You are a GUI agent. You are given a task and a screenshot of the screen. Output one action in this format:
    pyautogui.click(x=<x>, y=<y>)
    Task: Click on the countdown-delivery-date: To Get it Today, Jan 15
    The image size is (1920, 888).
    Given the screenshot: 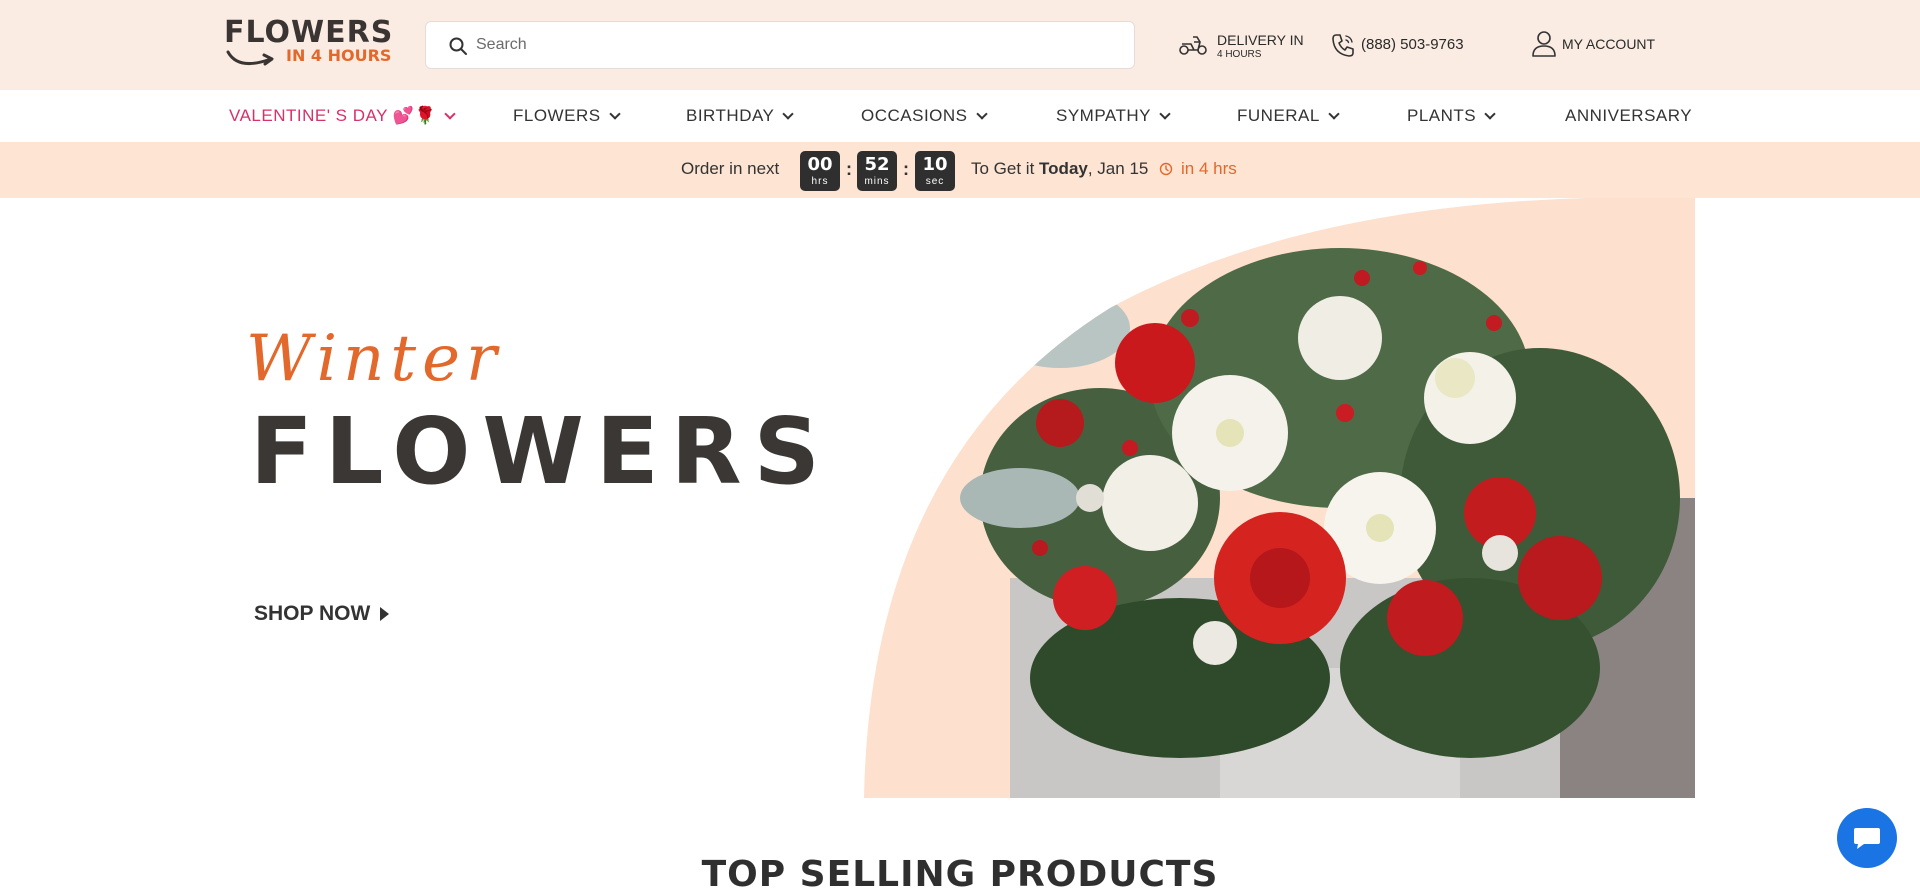 What is the action you would take?
    pyautogui.click(x=1059, y=169)
    